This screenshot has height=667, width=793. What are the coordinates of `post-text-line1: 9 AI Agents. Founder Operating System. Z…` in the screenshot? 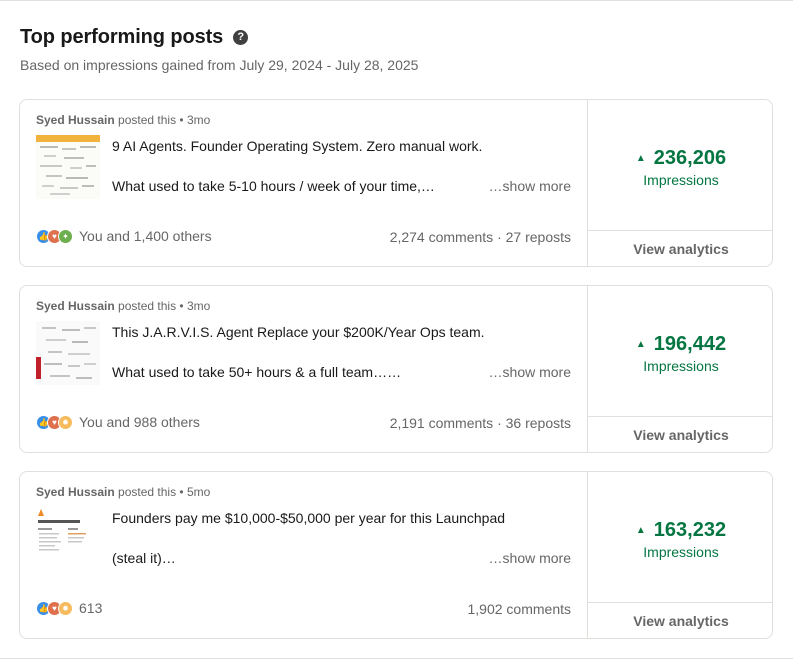 It's located at (297, 146).